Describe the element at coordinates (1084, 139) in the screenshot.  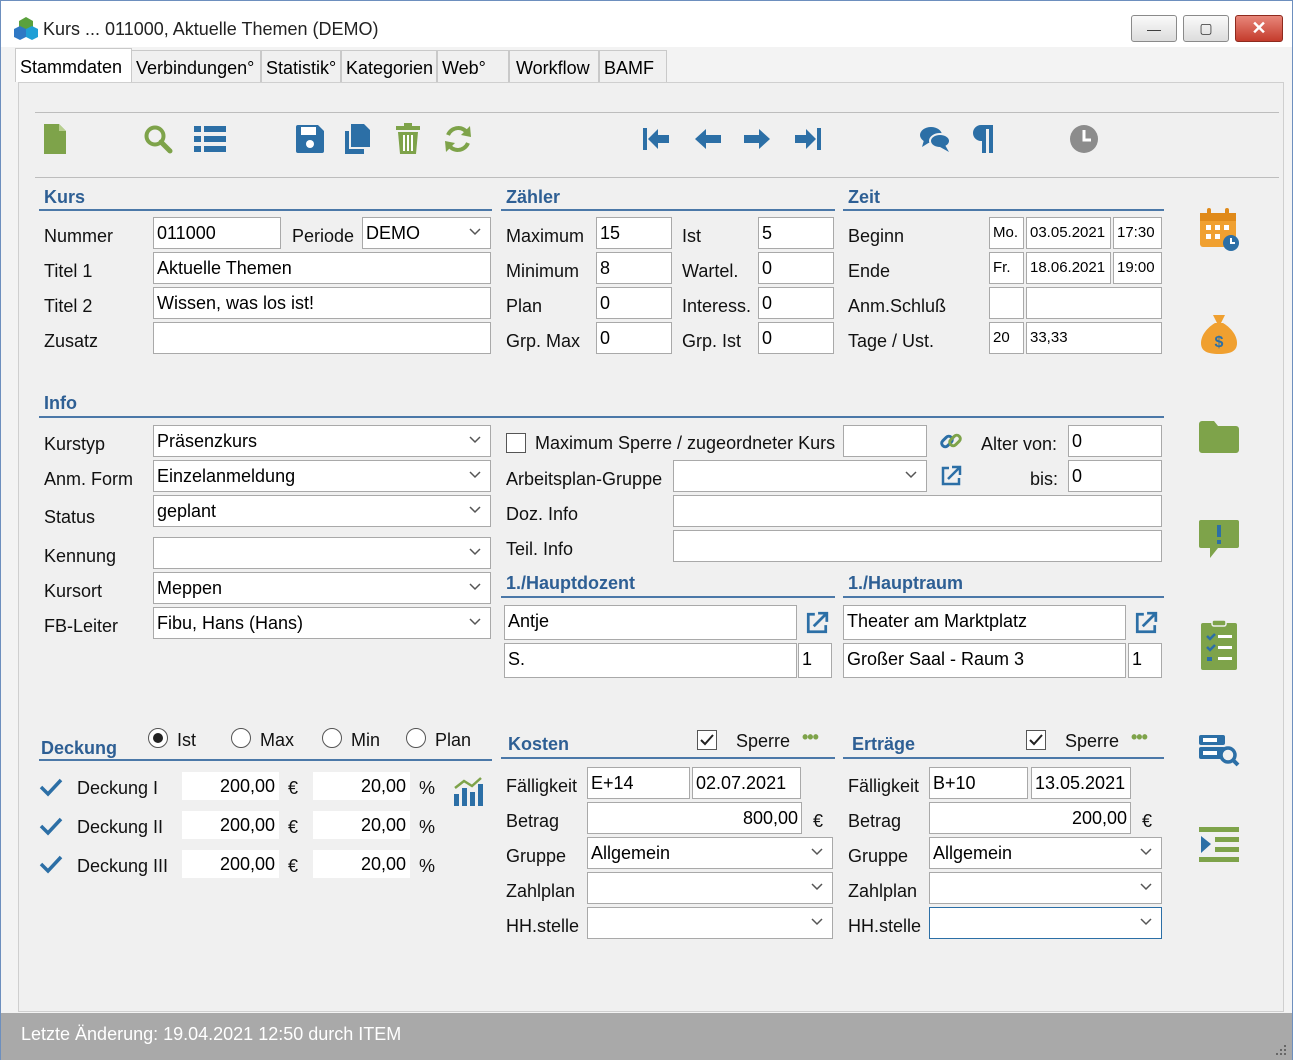
I see `history-button` at that location.